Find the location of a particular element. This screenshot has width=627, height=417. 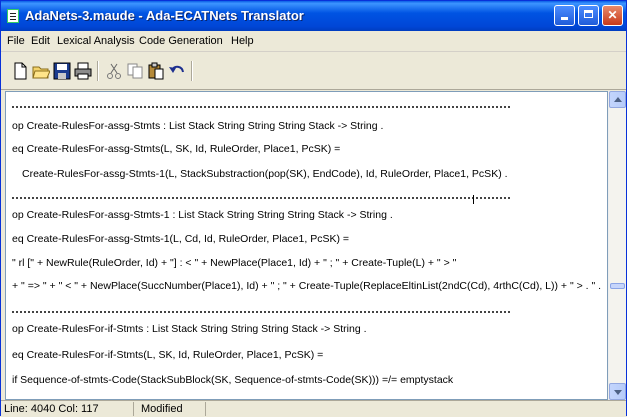

print-icon is located at coordinates (83, 71).